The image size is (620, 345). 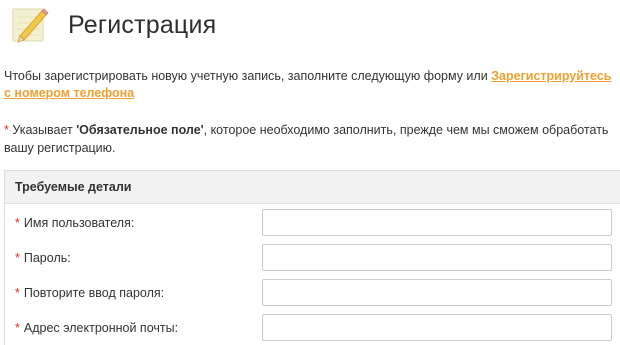 What do you see at coordinates (142, 24) in the screenshot?
I see `page-title: Регистрация` at bounding box center [142, 24].